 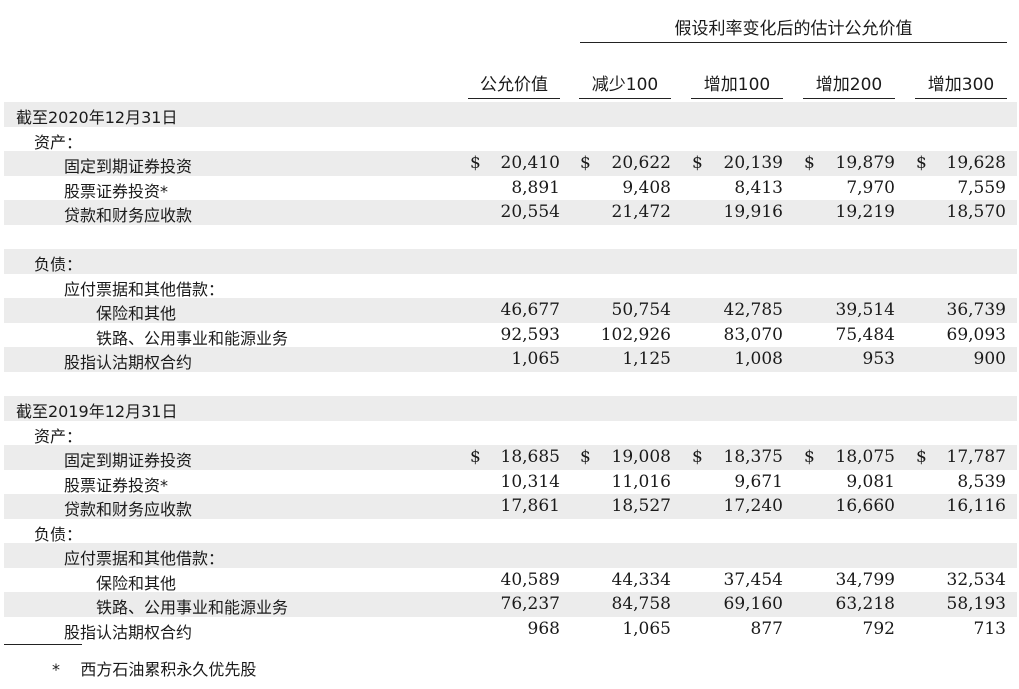 I want to click on cell-value: 1,125, so click(x=646, y=359).